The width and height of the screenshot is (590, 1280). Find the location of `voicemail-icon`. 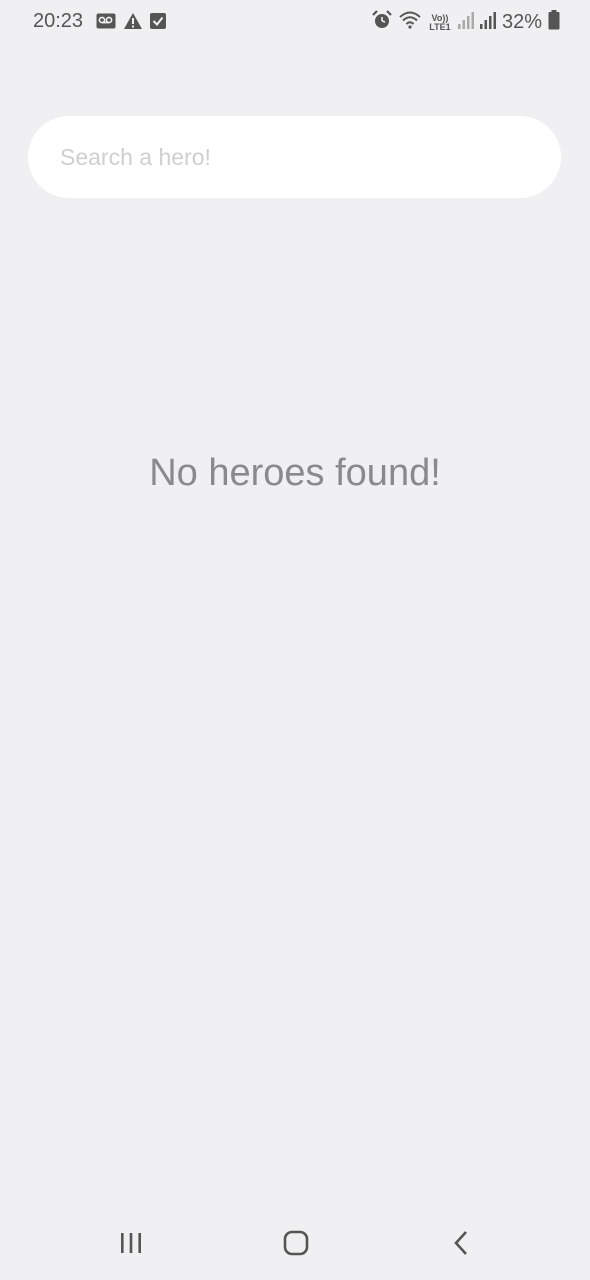

voicemail-icon is located at coordinates (106, 23).